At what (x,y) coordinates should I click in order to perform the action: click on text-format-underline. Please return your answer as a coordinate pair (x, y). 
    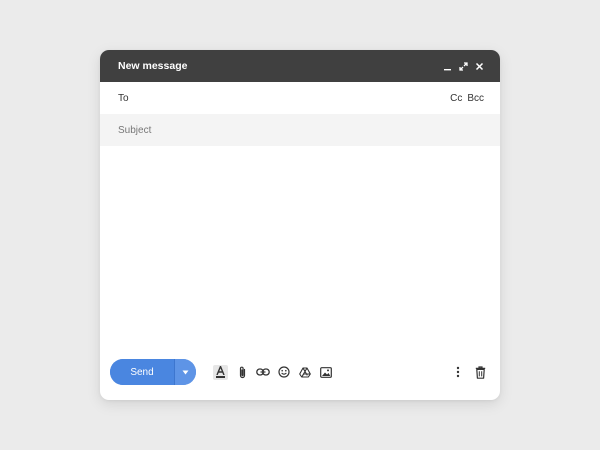
    Looking at the image, I should click on (220, 377).